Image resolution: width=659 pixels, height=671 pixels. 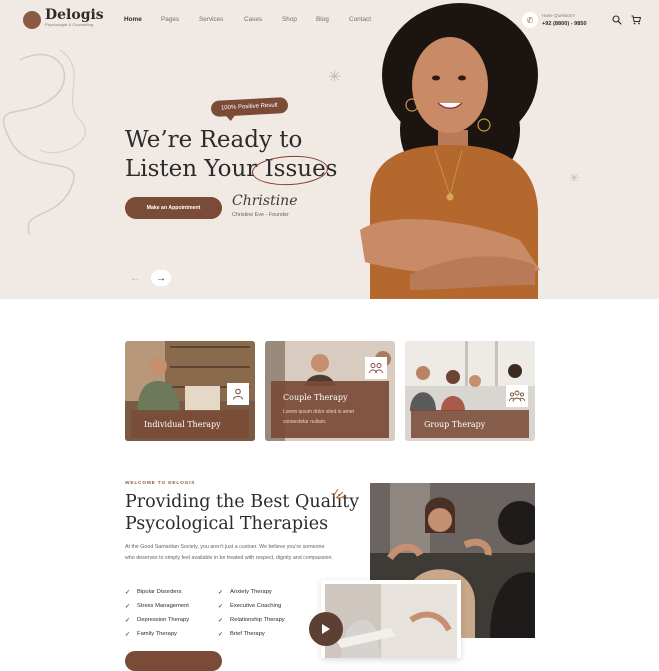 What do you see at coordinates (391, 619) in the screenshot?
I see `video-thumbnail` at bounding box center [391, 619].